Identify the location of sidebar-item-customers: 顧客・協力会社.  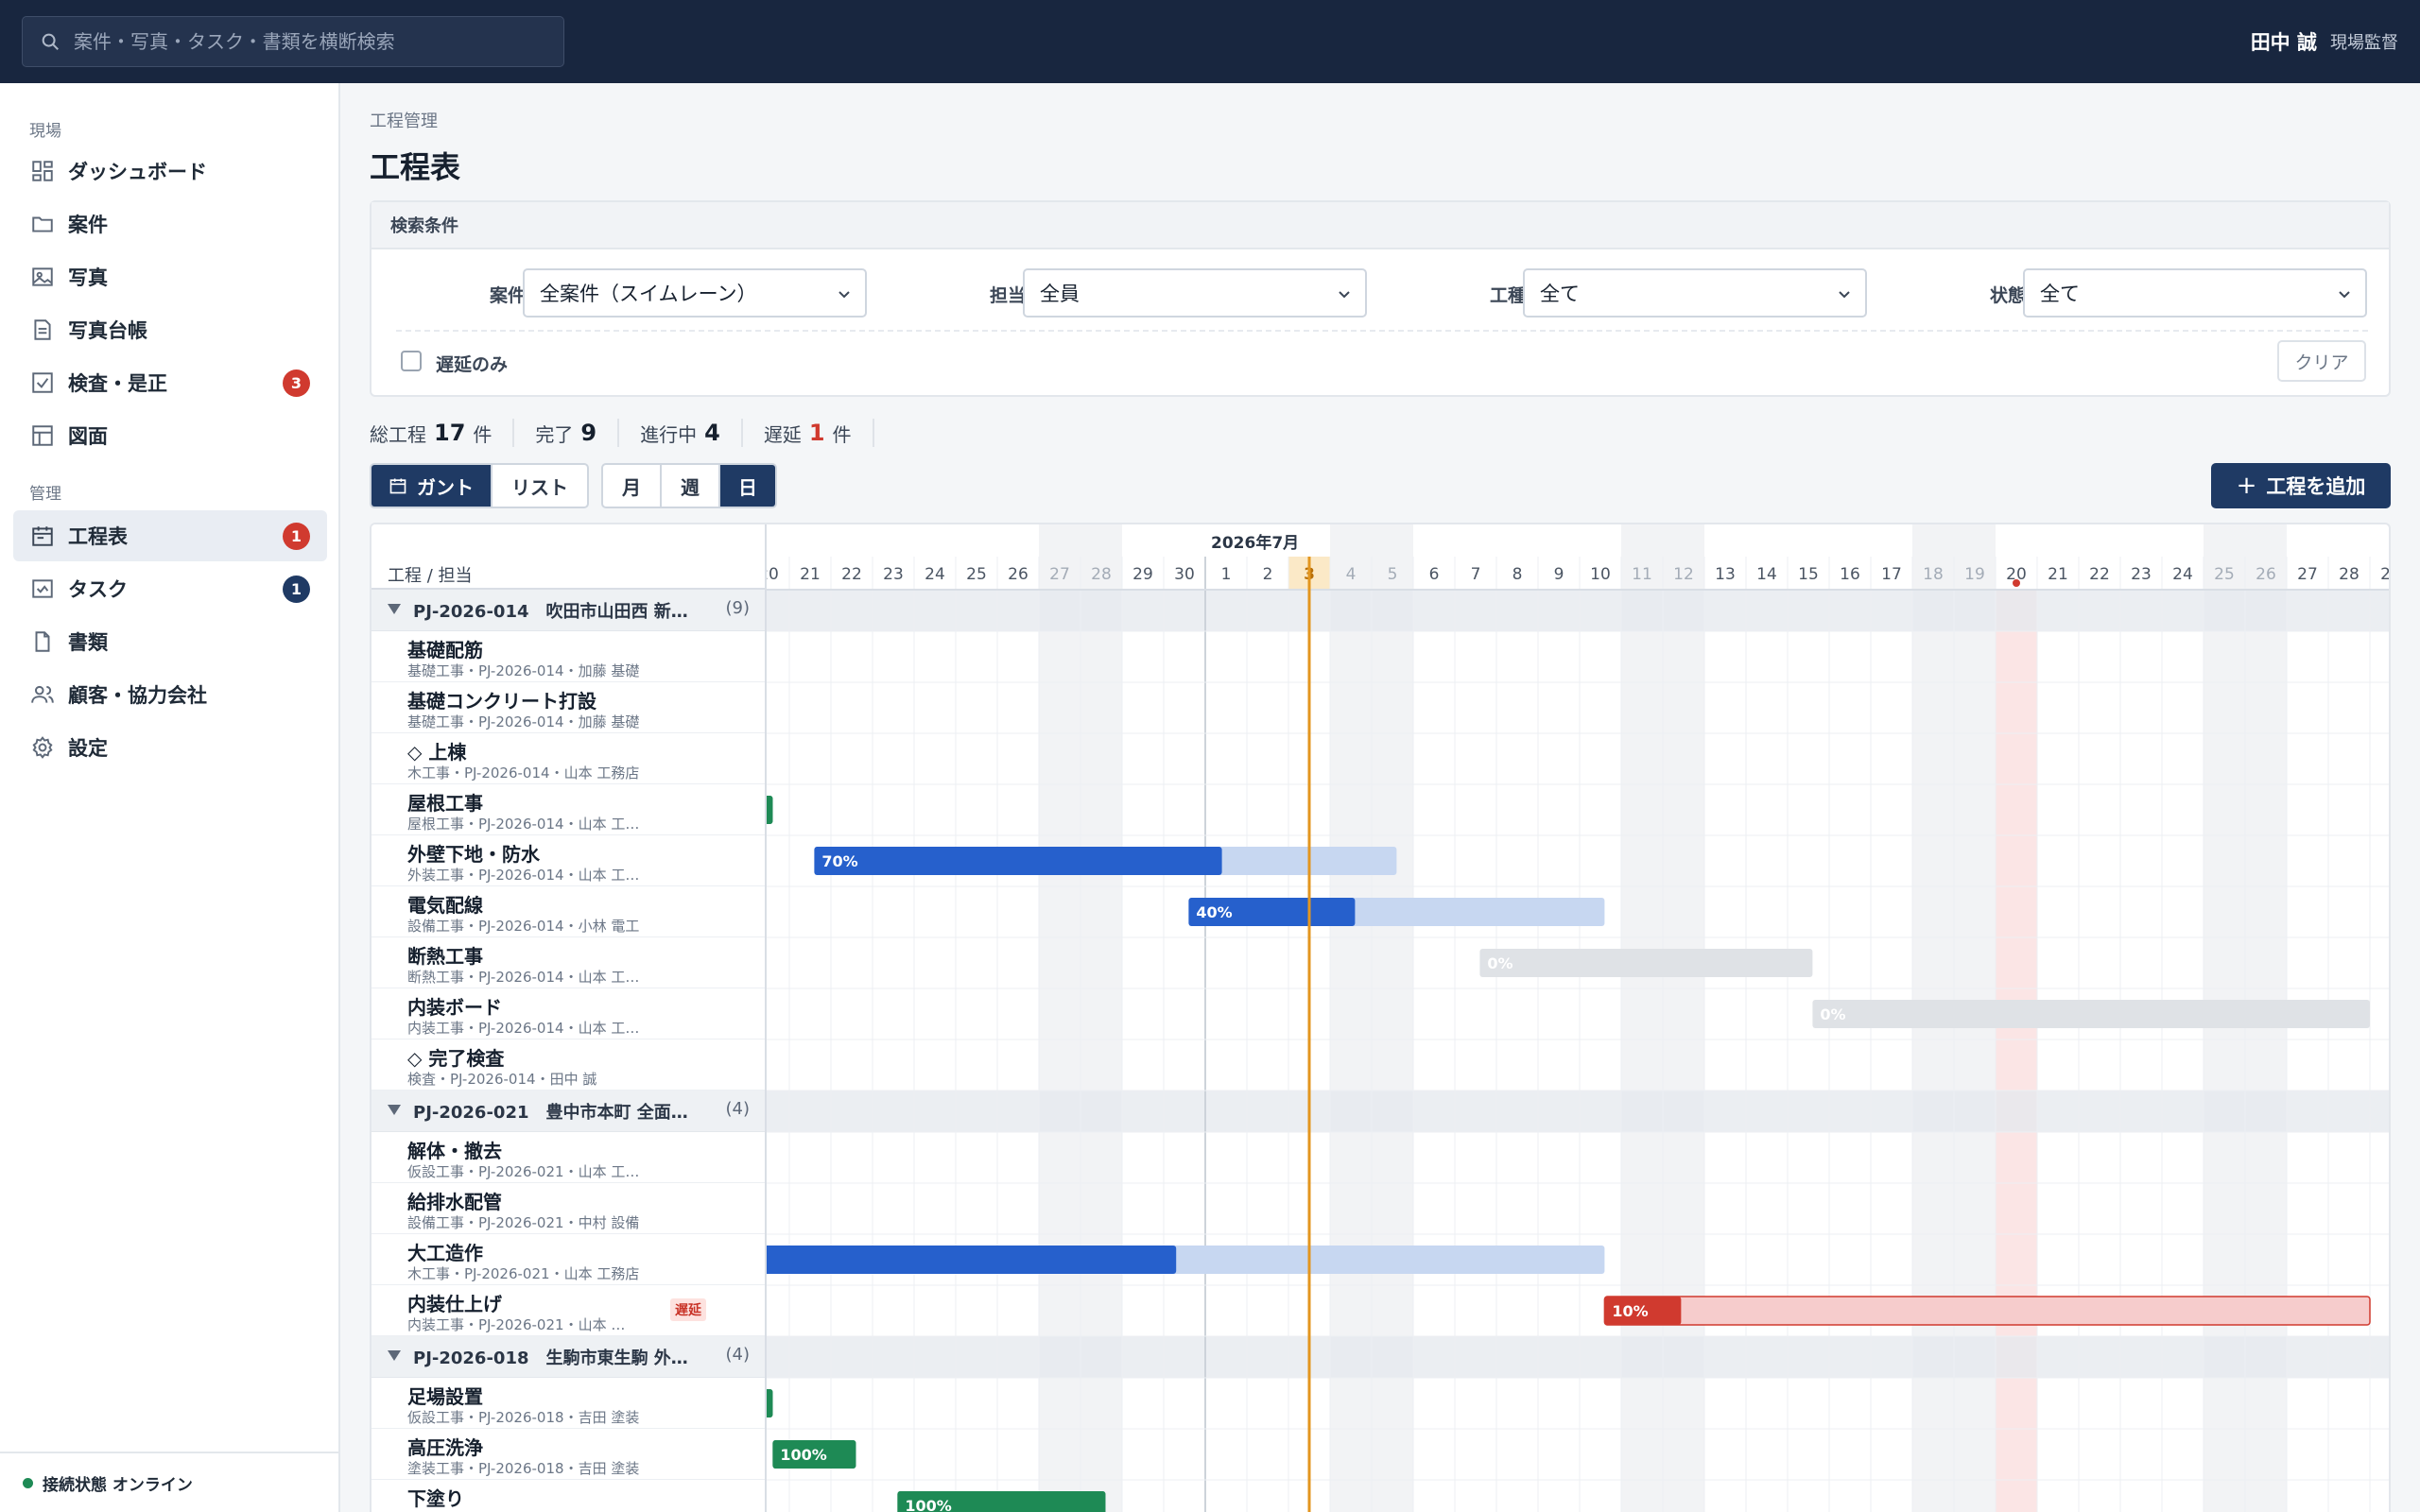
(170, 694).